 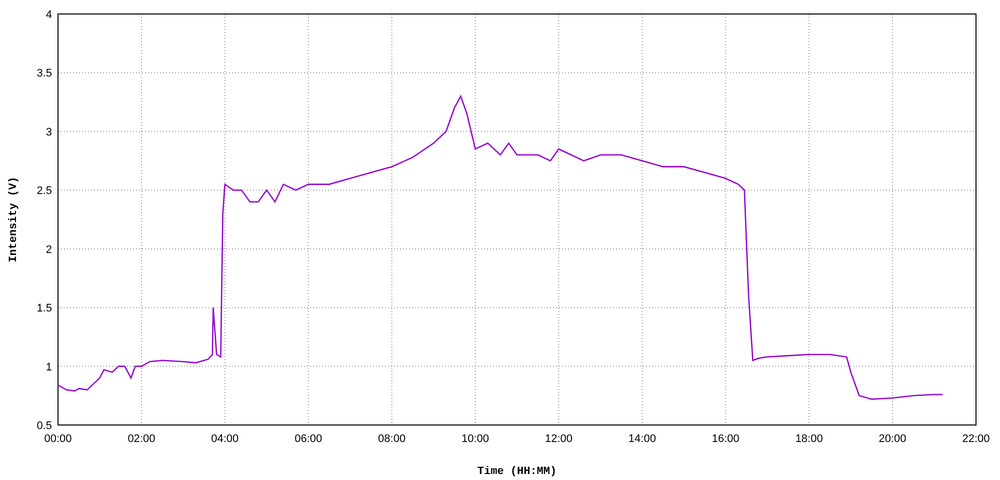 What do you see at coordinates (642, 439) in the screenshot?
I see `x-tick-label: 14:00` at bounding box center [642, 439].